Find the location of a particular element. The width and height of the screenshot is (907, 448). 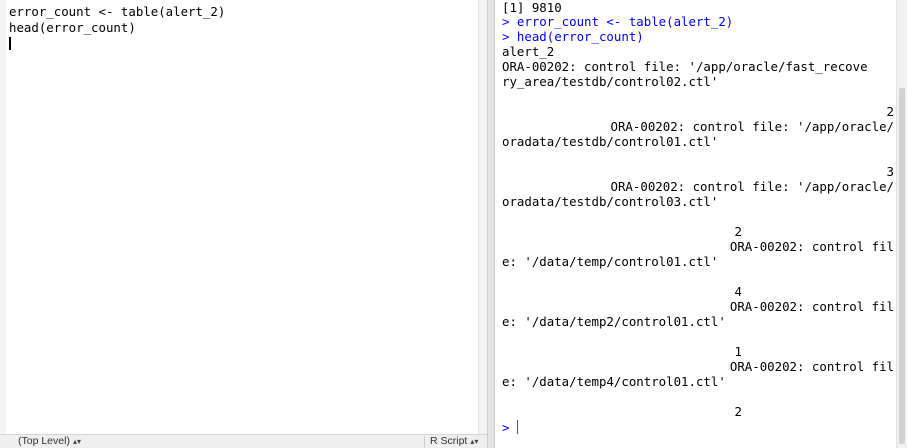

language-selector: R Script ▴▾ is located at coordinates (457, 441).